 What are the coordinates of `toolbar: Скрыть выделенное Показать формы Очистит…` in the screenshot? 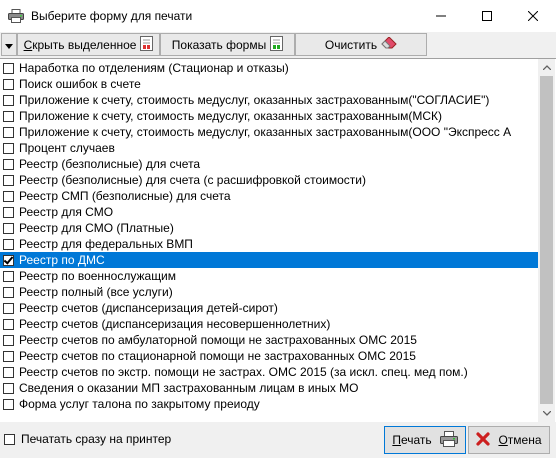 It's located at (278, 45).